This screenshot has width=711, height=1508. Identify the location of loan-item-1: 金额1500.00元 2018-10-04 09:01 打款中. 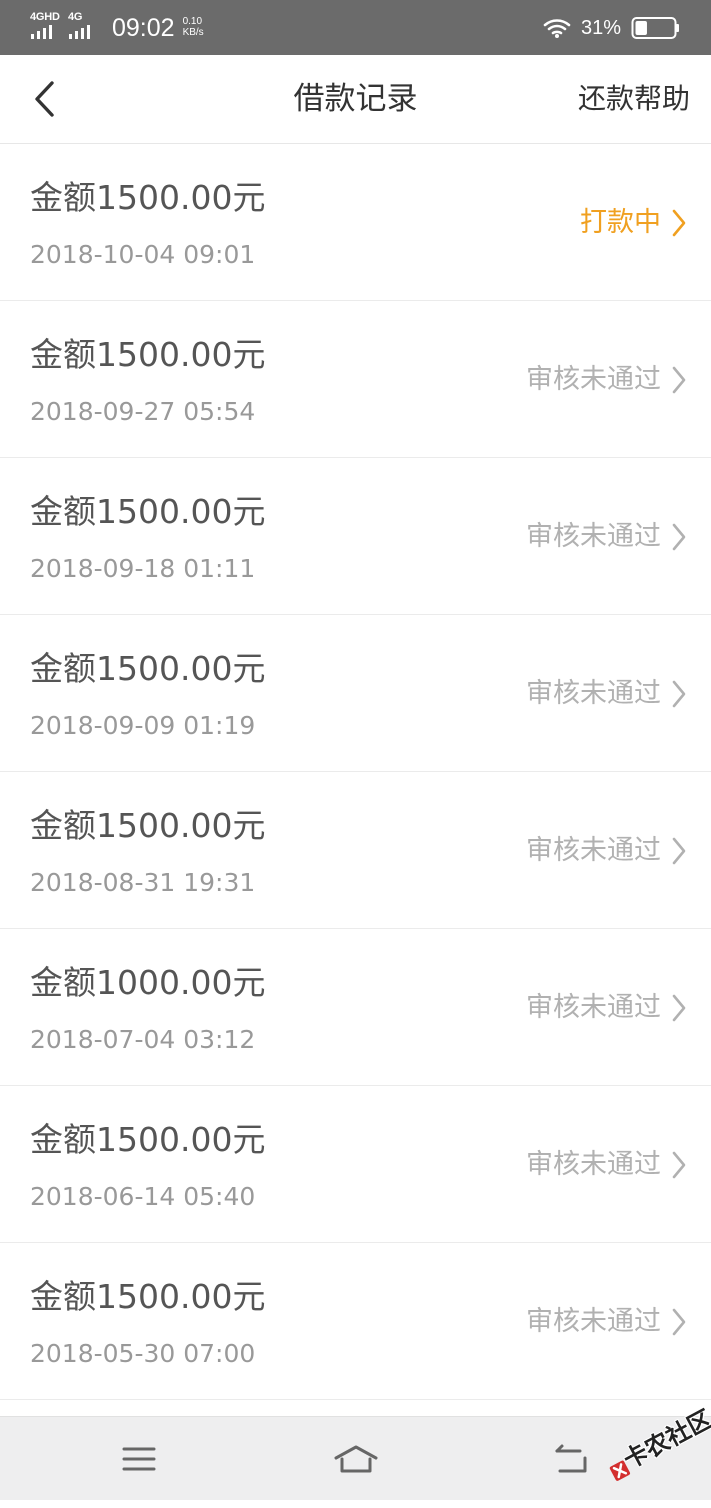
(355, 222).